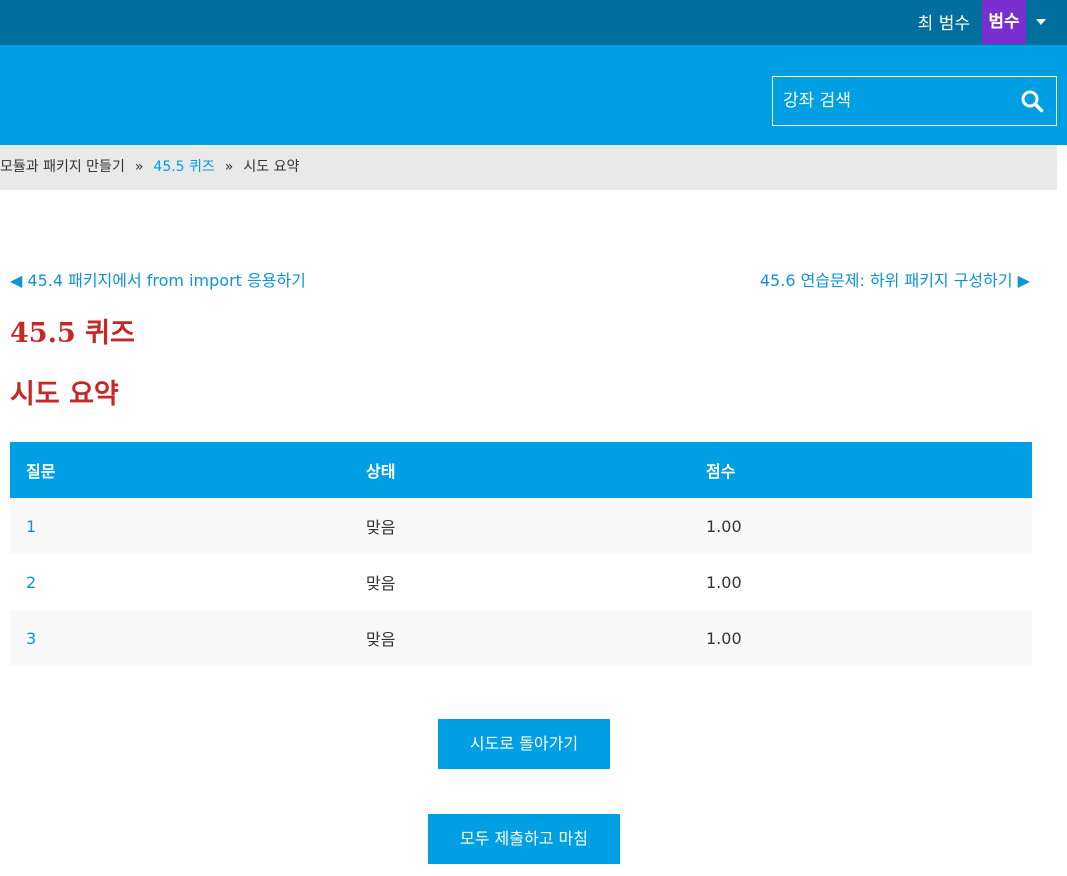  What do you see at coordinates (271, 167) in the screenshot?
I see `breadcrumb-item-current: 시도 요약` at bounding box center [271, 167].